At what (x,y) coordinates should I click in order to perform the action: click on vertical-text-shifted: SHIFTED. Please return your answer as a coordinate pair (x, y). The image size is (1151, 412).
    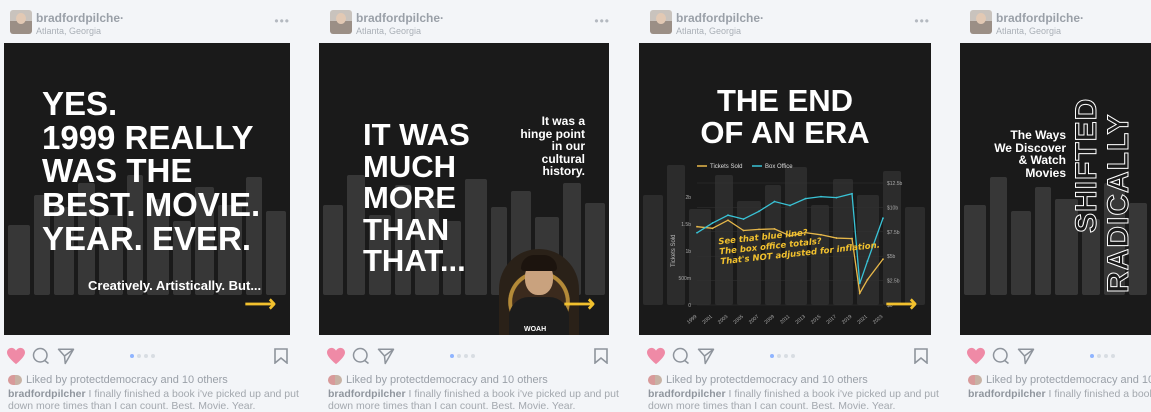
    Looking at the image, I should click on (1087, 165).